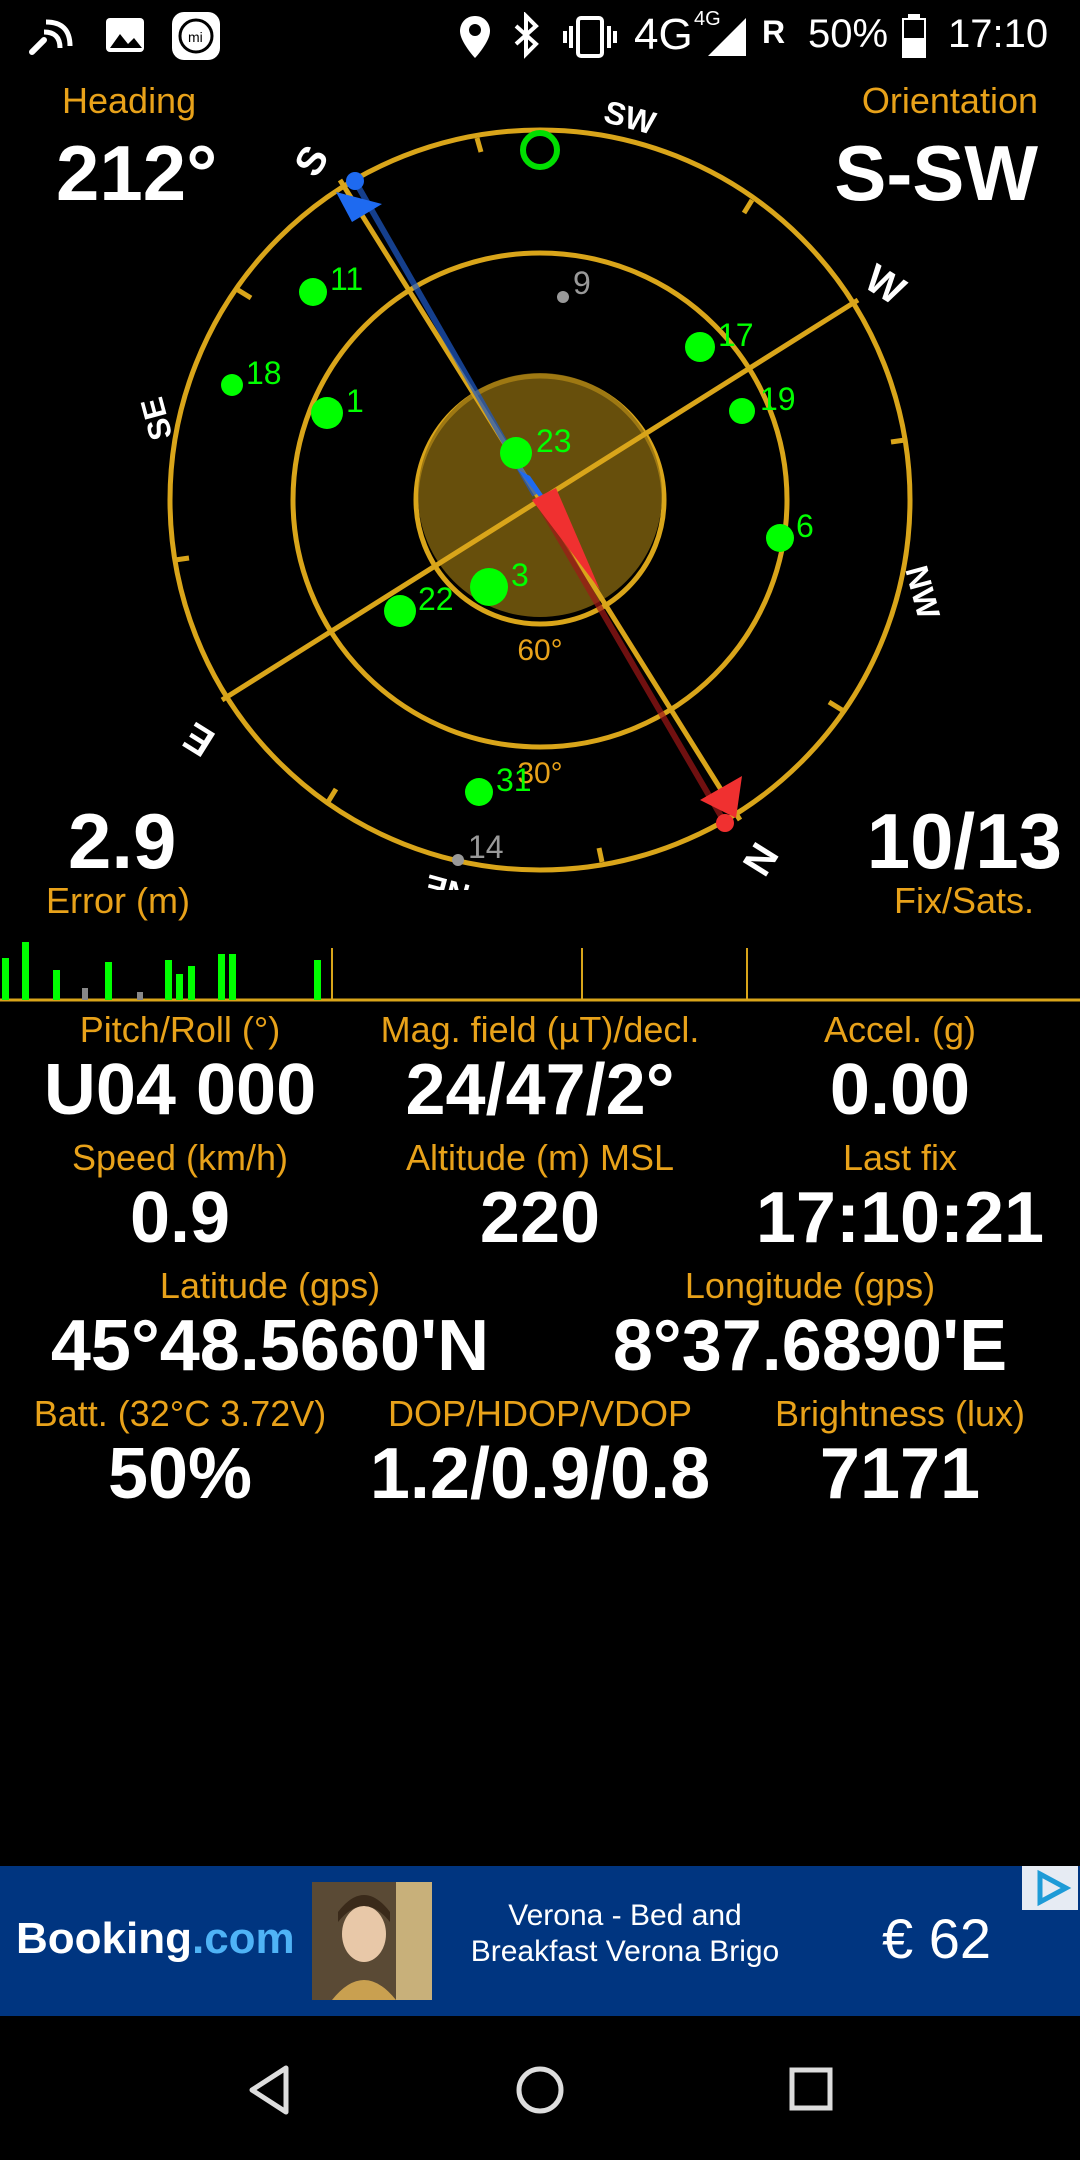 Image resolution: width=1080 pixels, height=2160 pixels. What do you see at coordinates (625, 1915) in the screenshot?
I see `ad-line-1: Verona - Bed and` at bounding box center [625, 1915].